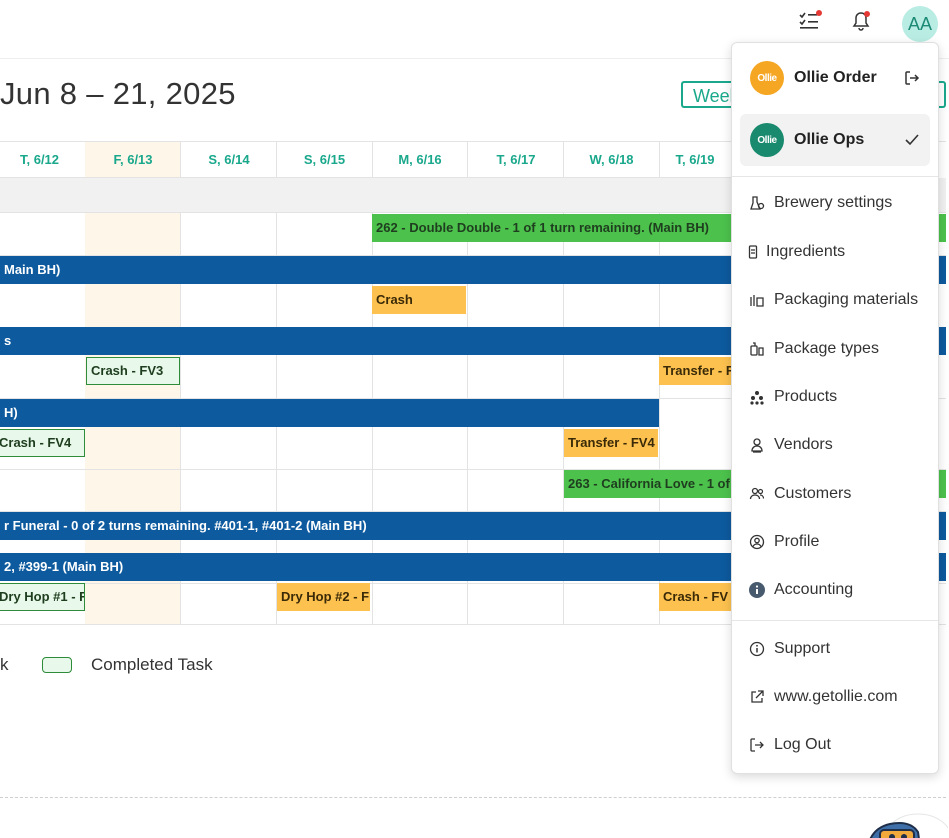 The width and height of the screenshot is (949, 838). Describe the element at coordinates (57, 665) in the screenshot. I see `legend-completed-swatch` at that location.